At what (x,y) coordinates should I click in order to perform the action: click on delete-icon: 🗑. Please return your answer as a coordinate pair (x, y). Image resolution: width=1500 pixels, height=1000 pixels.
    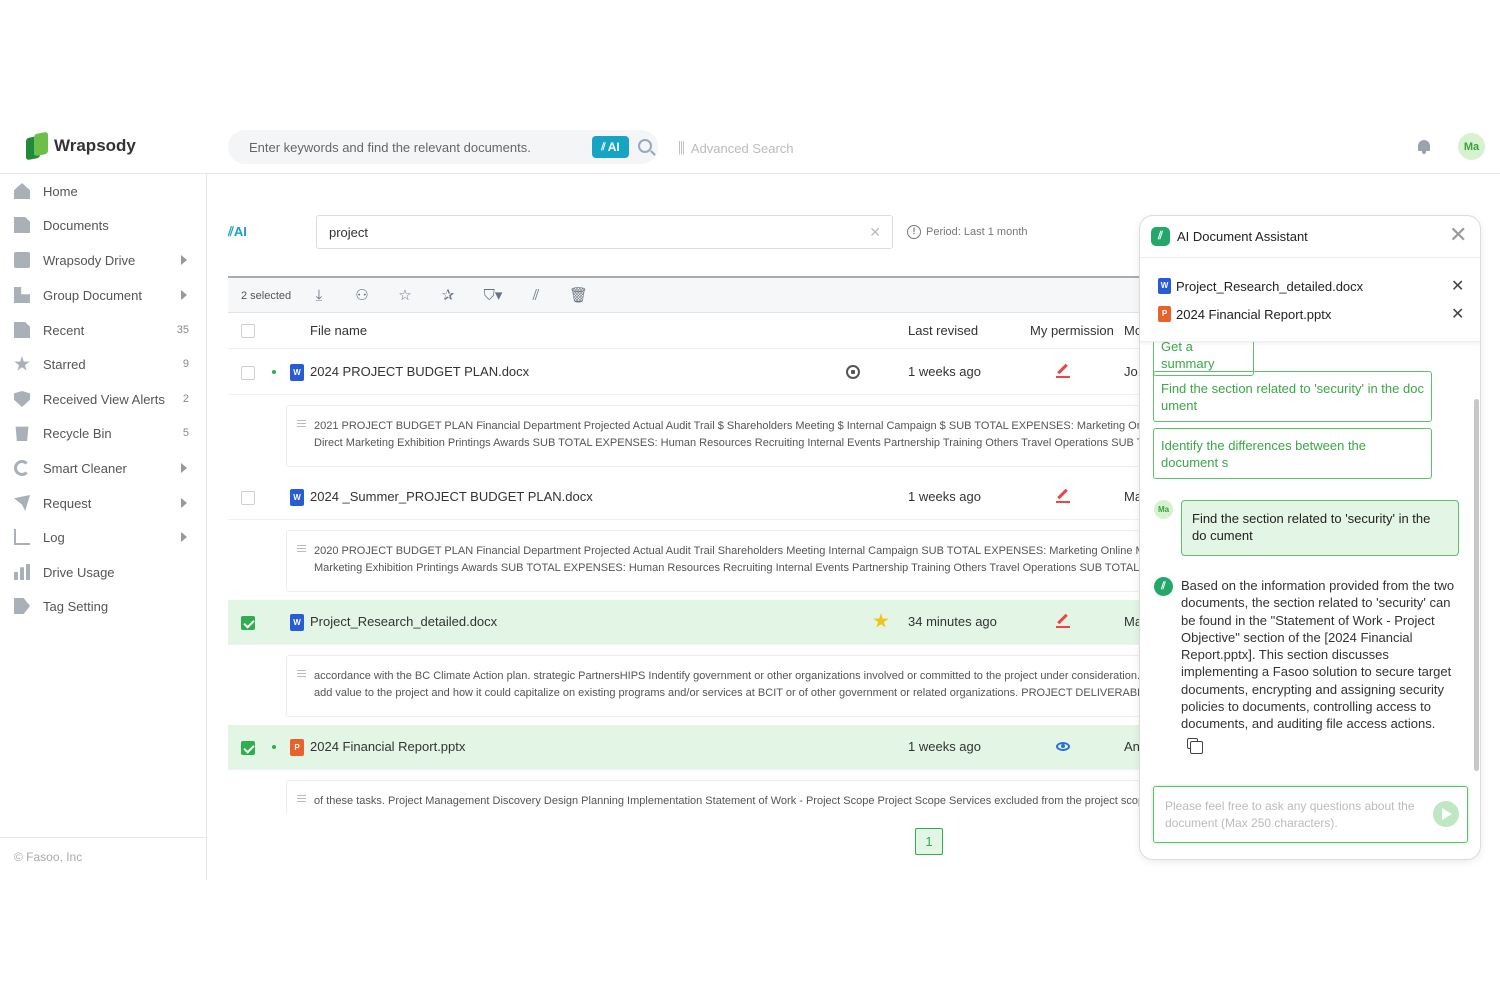
    Looking at the image, I should click on (578, 296).